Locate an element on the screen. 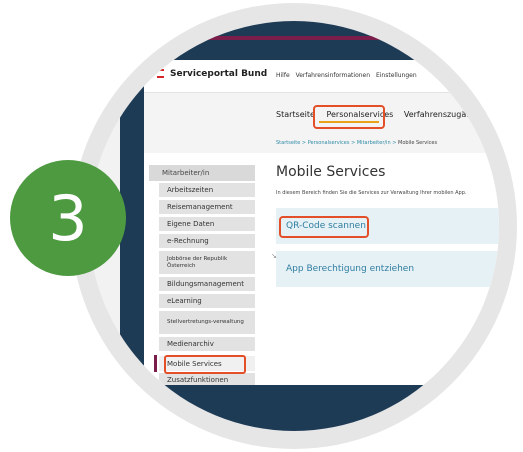  step-number-badge: 3 is located at coordinates (68, 218).